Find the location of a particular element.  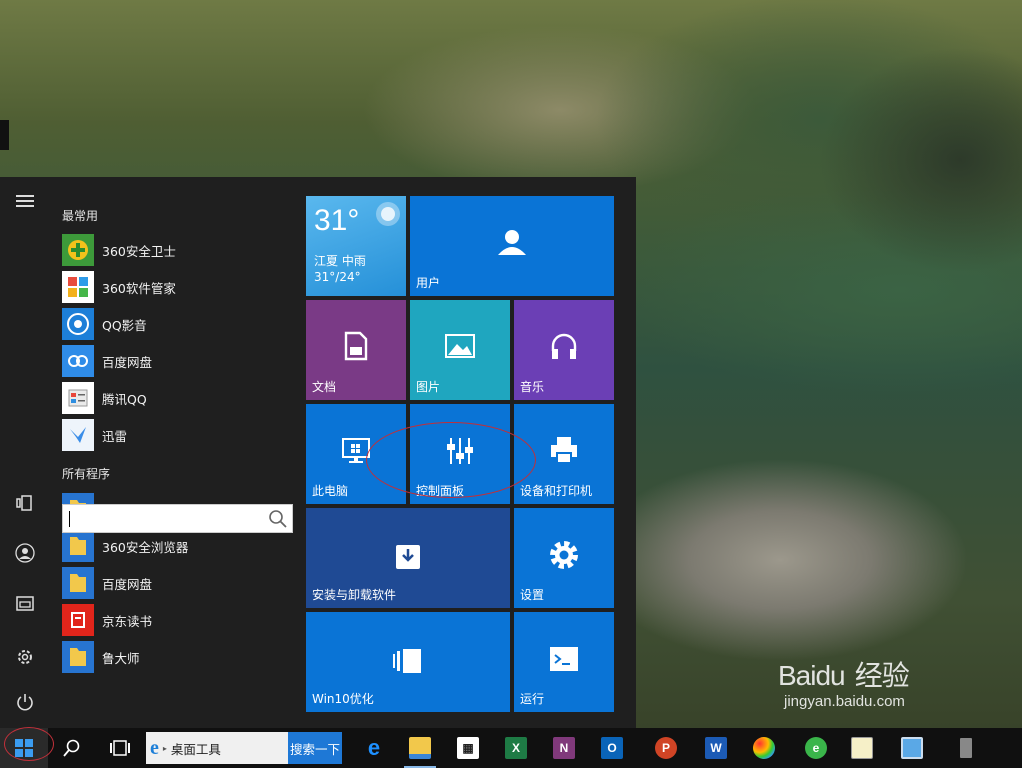

devices-printers-tile: 设备和打印机 is located at coordinates (564, 454).